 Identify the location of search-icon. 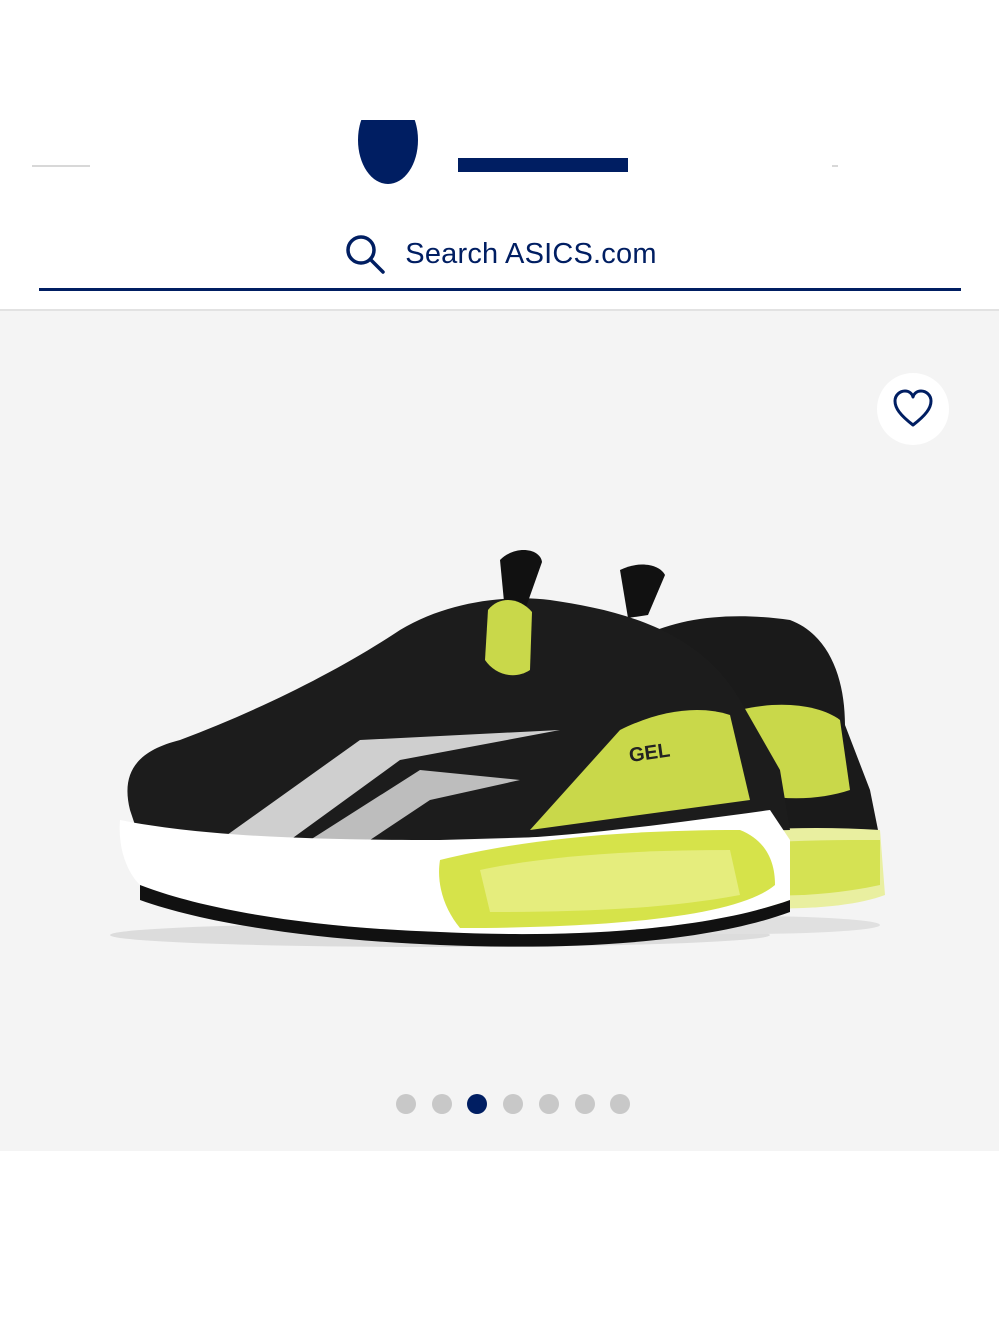
(366, 254).